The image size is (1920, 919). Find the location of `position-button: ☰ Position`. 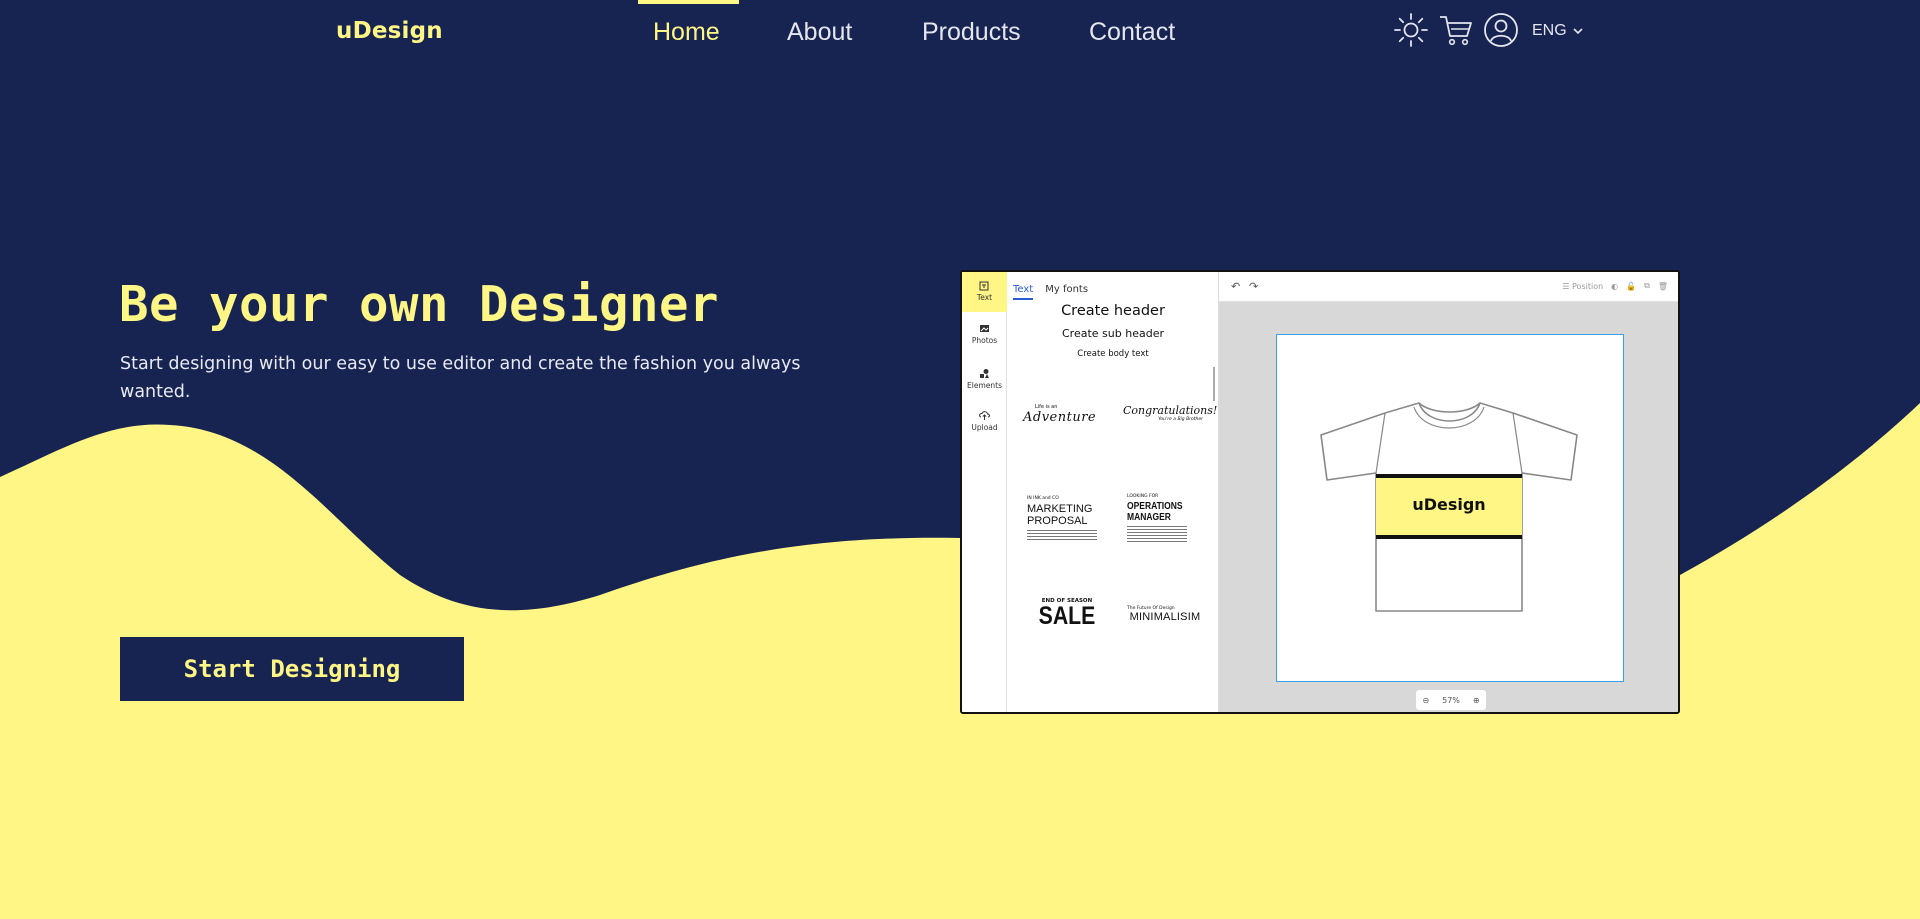

position-button: ☰ Position is located at coordinates (1582, 286).